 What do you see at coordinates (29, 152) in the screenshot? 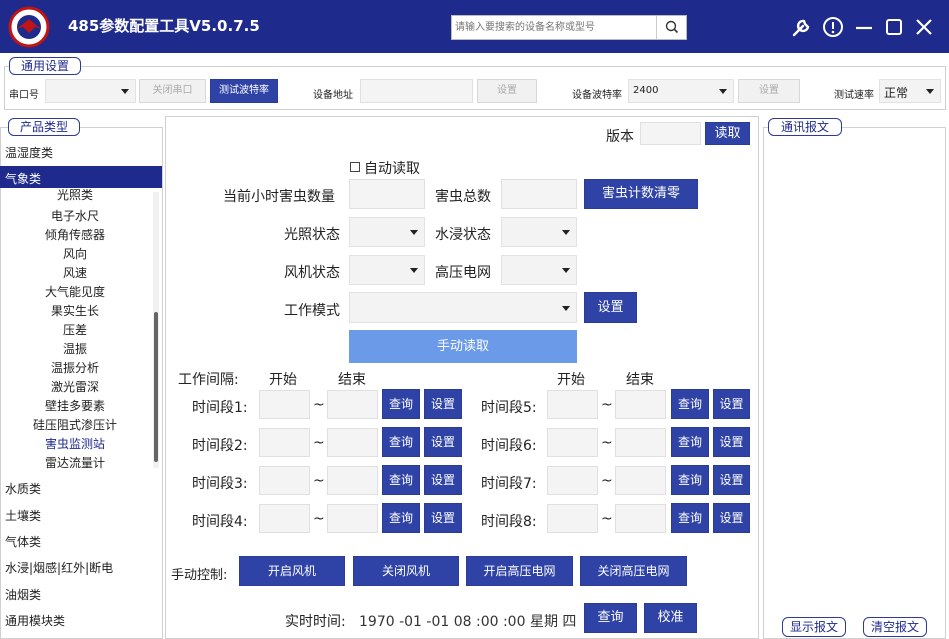
I see `category-item: 温湿度类` at bounding box center [29, 152].